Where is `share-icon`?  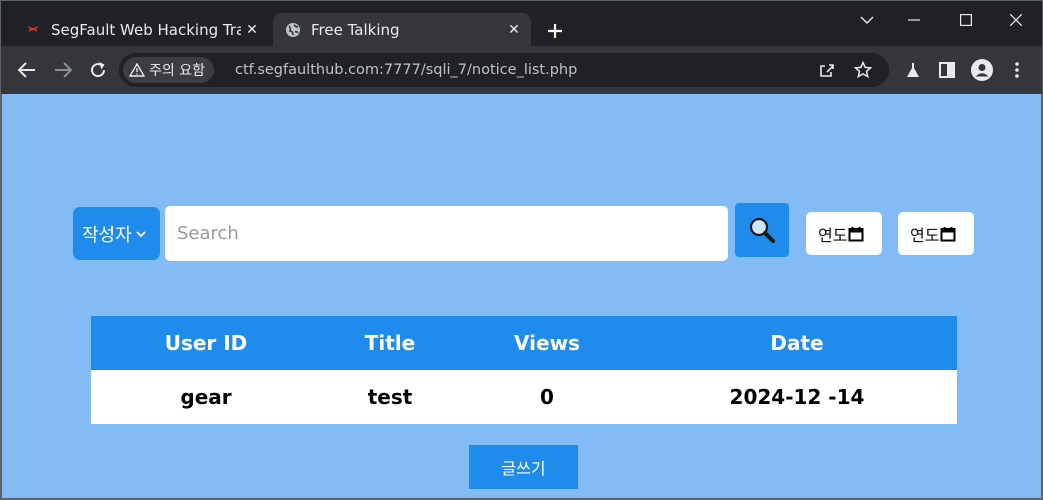
share-icon is located at coordinates (827, 70).